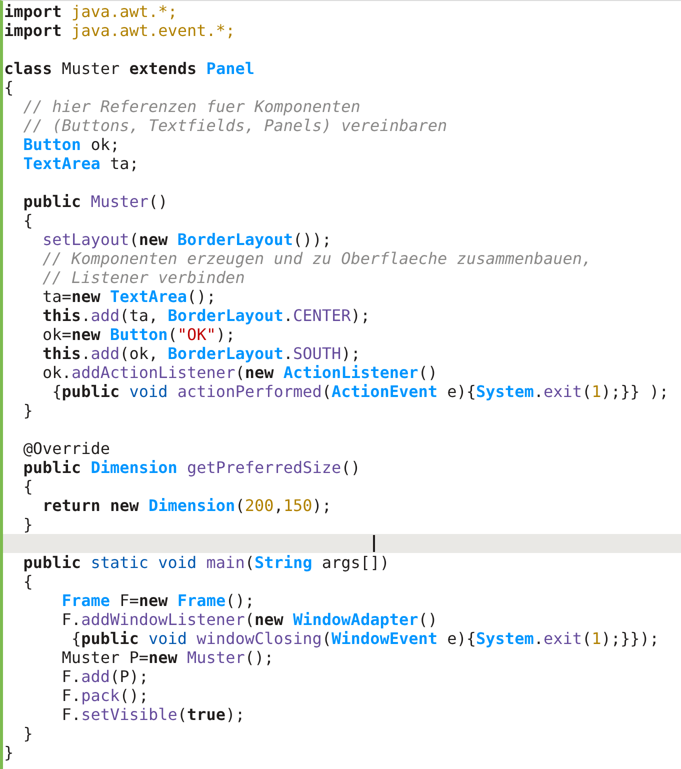  What do you see at coordinates (187, 505) in the screenshot?
I see `code-line: return new Dimension(200,150);` at bounding box center [187, 505].